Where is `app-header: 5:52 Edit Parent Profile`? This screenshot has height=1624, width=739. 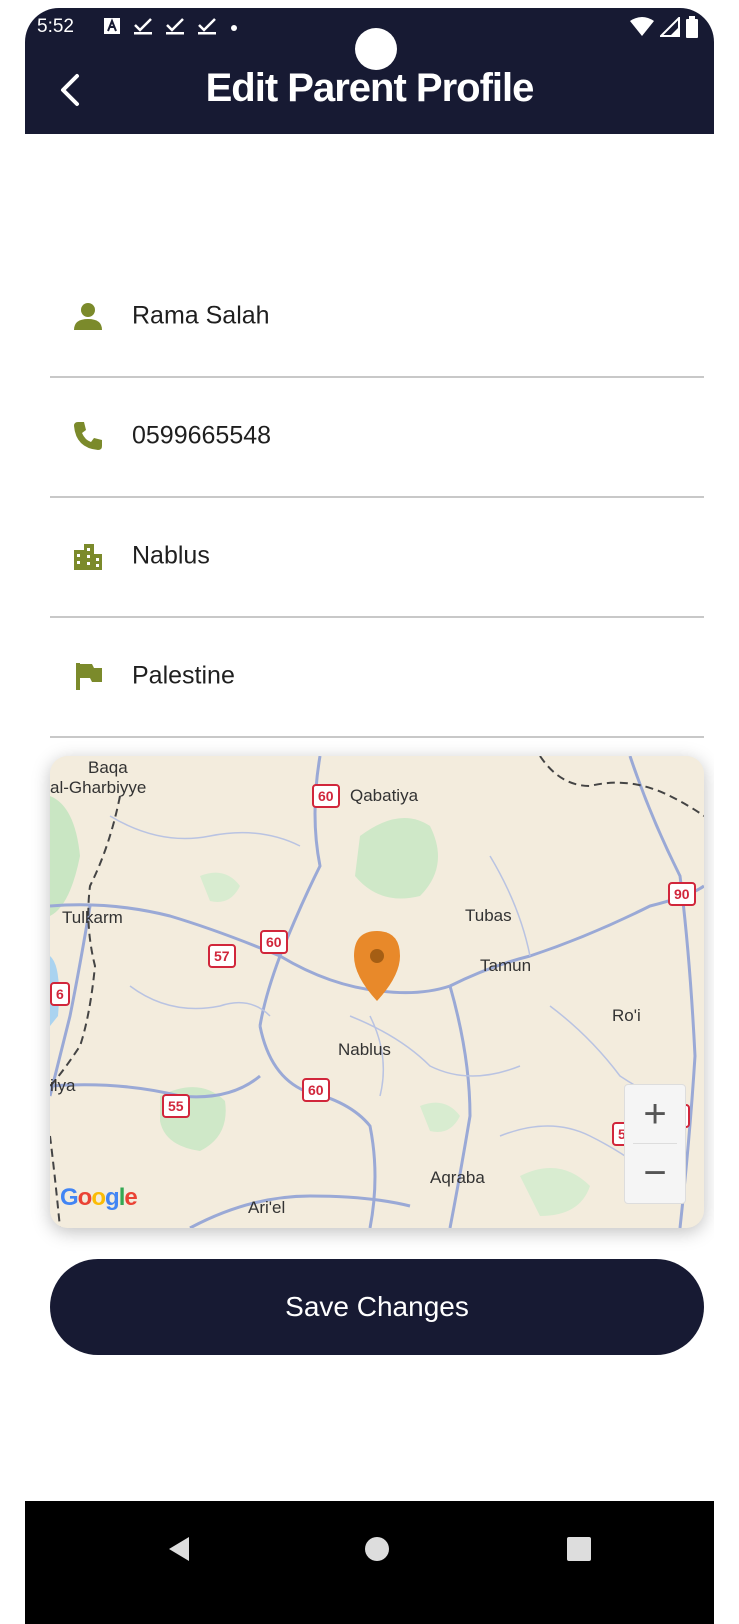 app-header: 5:52 Edit Parent Profile is located at coordinates (369, 71).